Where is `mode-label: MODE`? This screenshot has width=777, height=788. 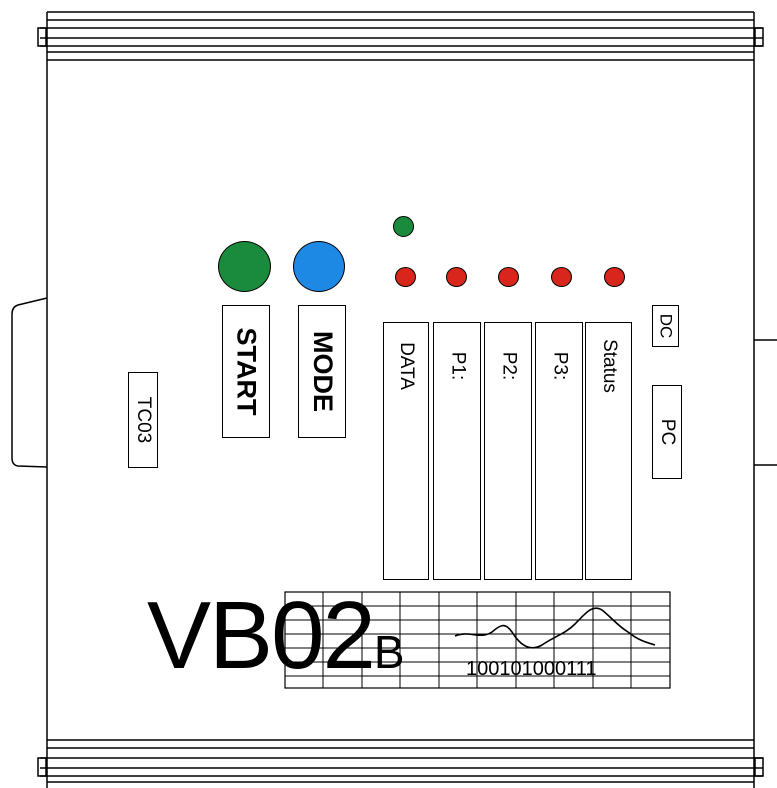 mode-label: MODE is located at coordinates (322, 371).